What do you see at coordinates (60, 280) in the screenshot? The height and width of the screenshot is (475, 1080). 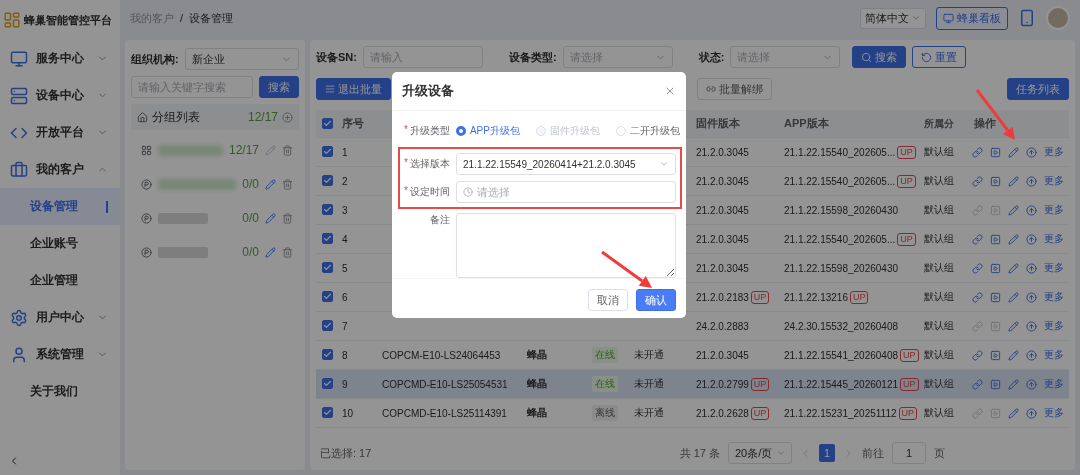 I see `nav-item: 企业管理` at bounding box center [60, 280].